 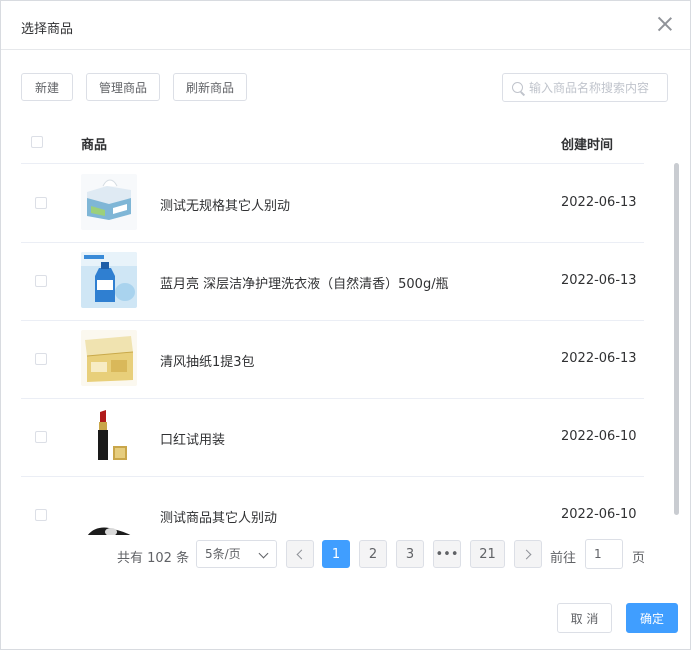 I want to click on goto-page-input: 1, so click(x=604, y=554).